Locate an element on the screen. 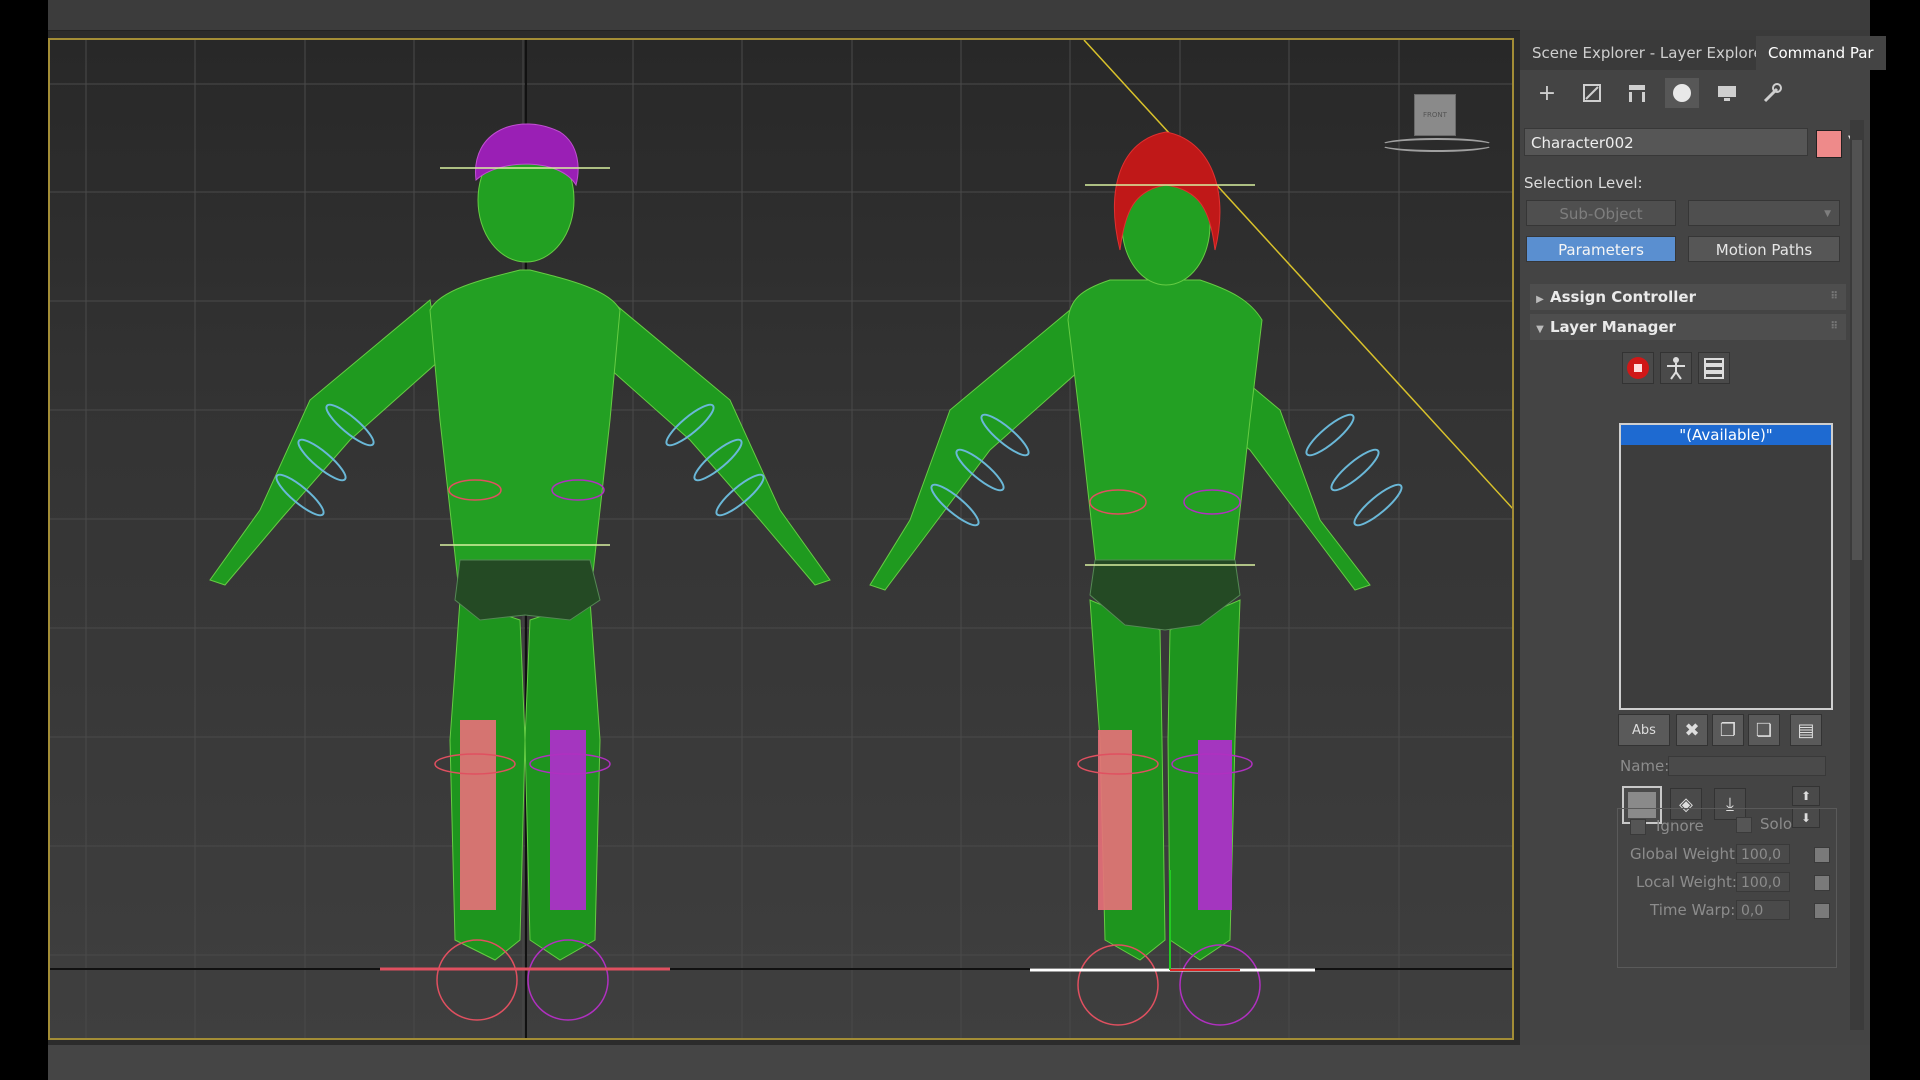 The width and height of the screenshot is (1920, 1080). rollout-title: Layer Manager is located at coordinates (1613, 327).